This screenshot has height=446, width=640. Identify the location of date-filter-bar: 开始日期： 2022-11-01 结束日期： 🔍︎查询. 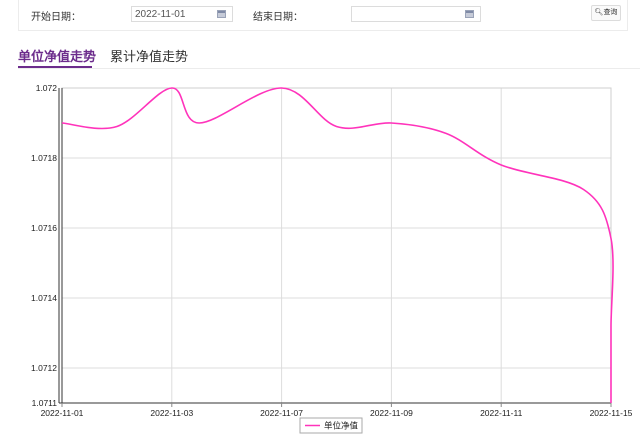
(323, 15).